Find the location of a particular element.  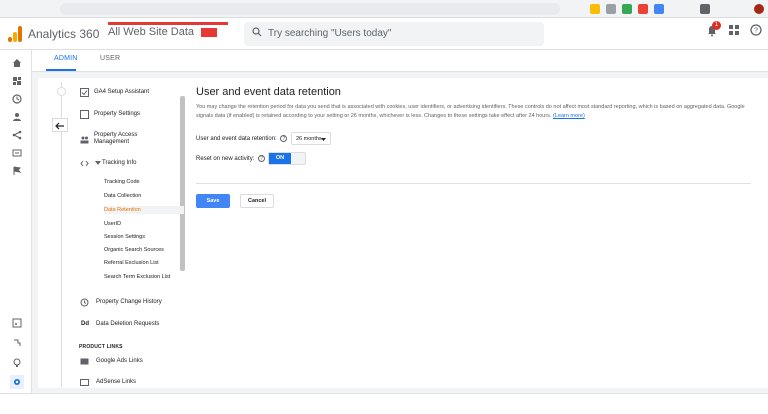

search-placeholder: Try searching "Users today" is located at coordinates (330, 33).